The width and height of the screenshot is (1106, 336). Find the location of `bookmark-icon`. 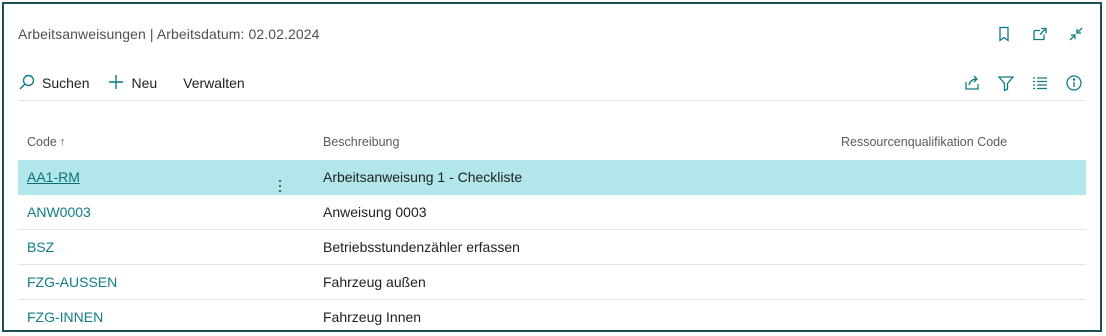

bookmark-icon is located at coordinates (1004, 34).